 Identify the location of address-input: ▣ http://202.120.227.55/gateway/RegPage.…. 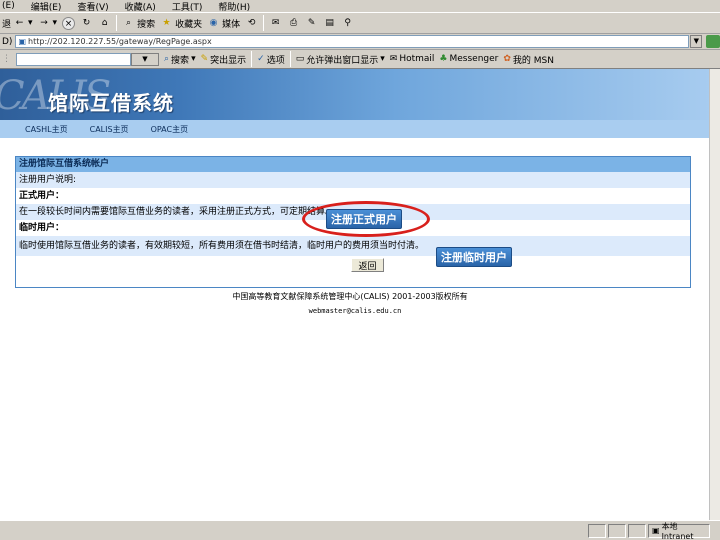
(352, 41).